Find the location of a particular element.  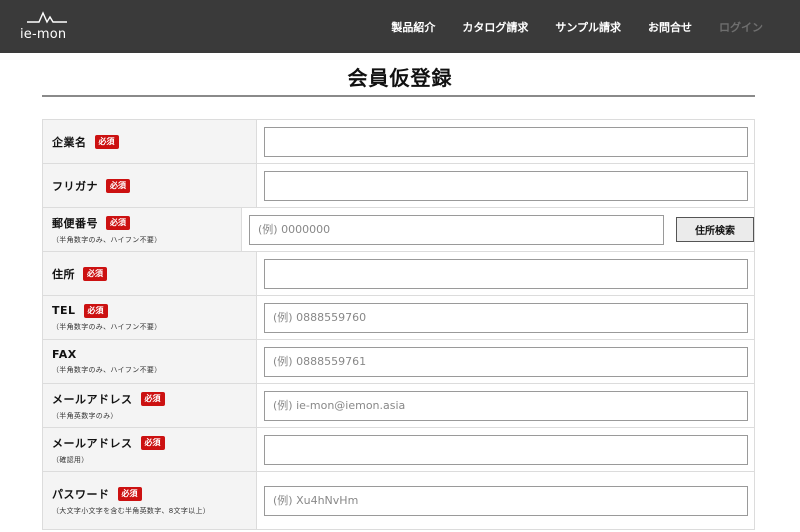

form-row-address: 住所 必須 is located at coordinates (398, 274).